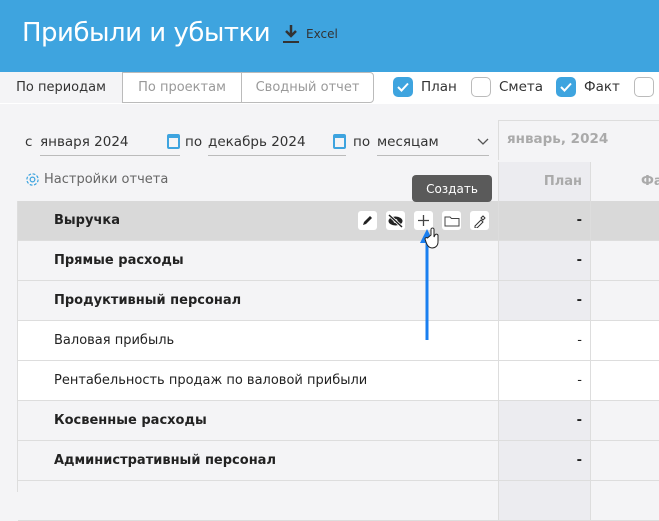 Image resolution: width=659 pixels, height=521 pixels. I want to click on date-from-input: января 2024, so click(110, 142).